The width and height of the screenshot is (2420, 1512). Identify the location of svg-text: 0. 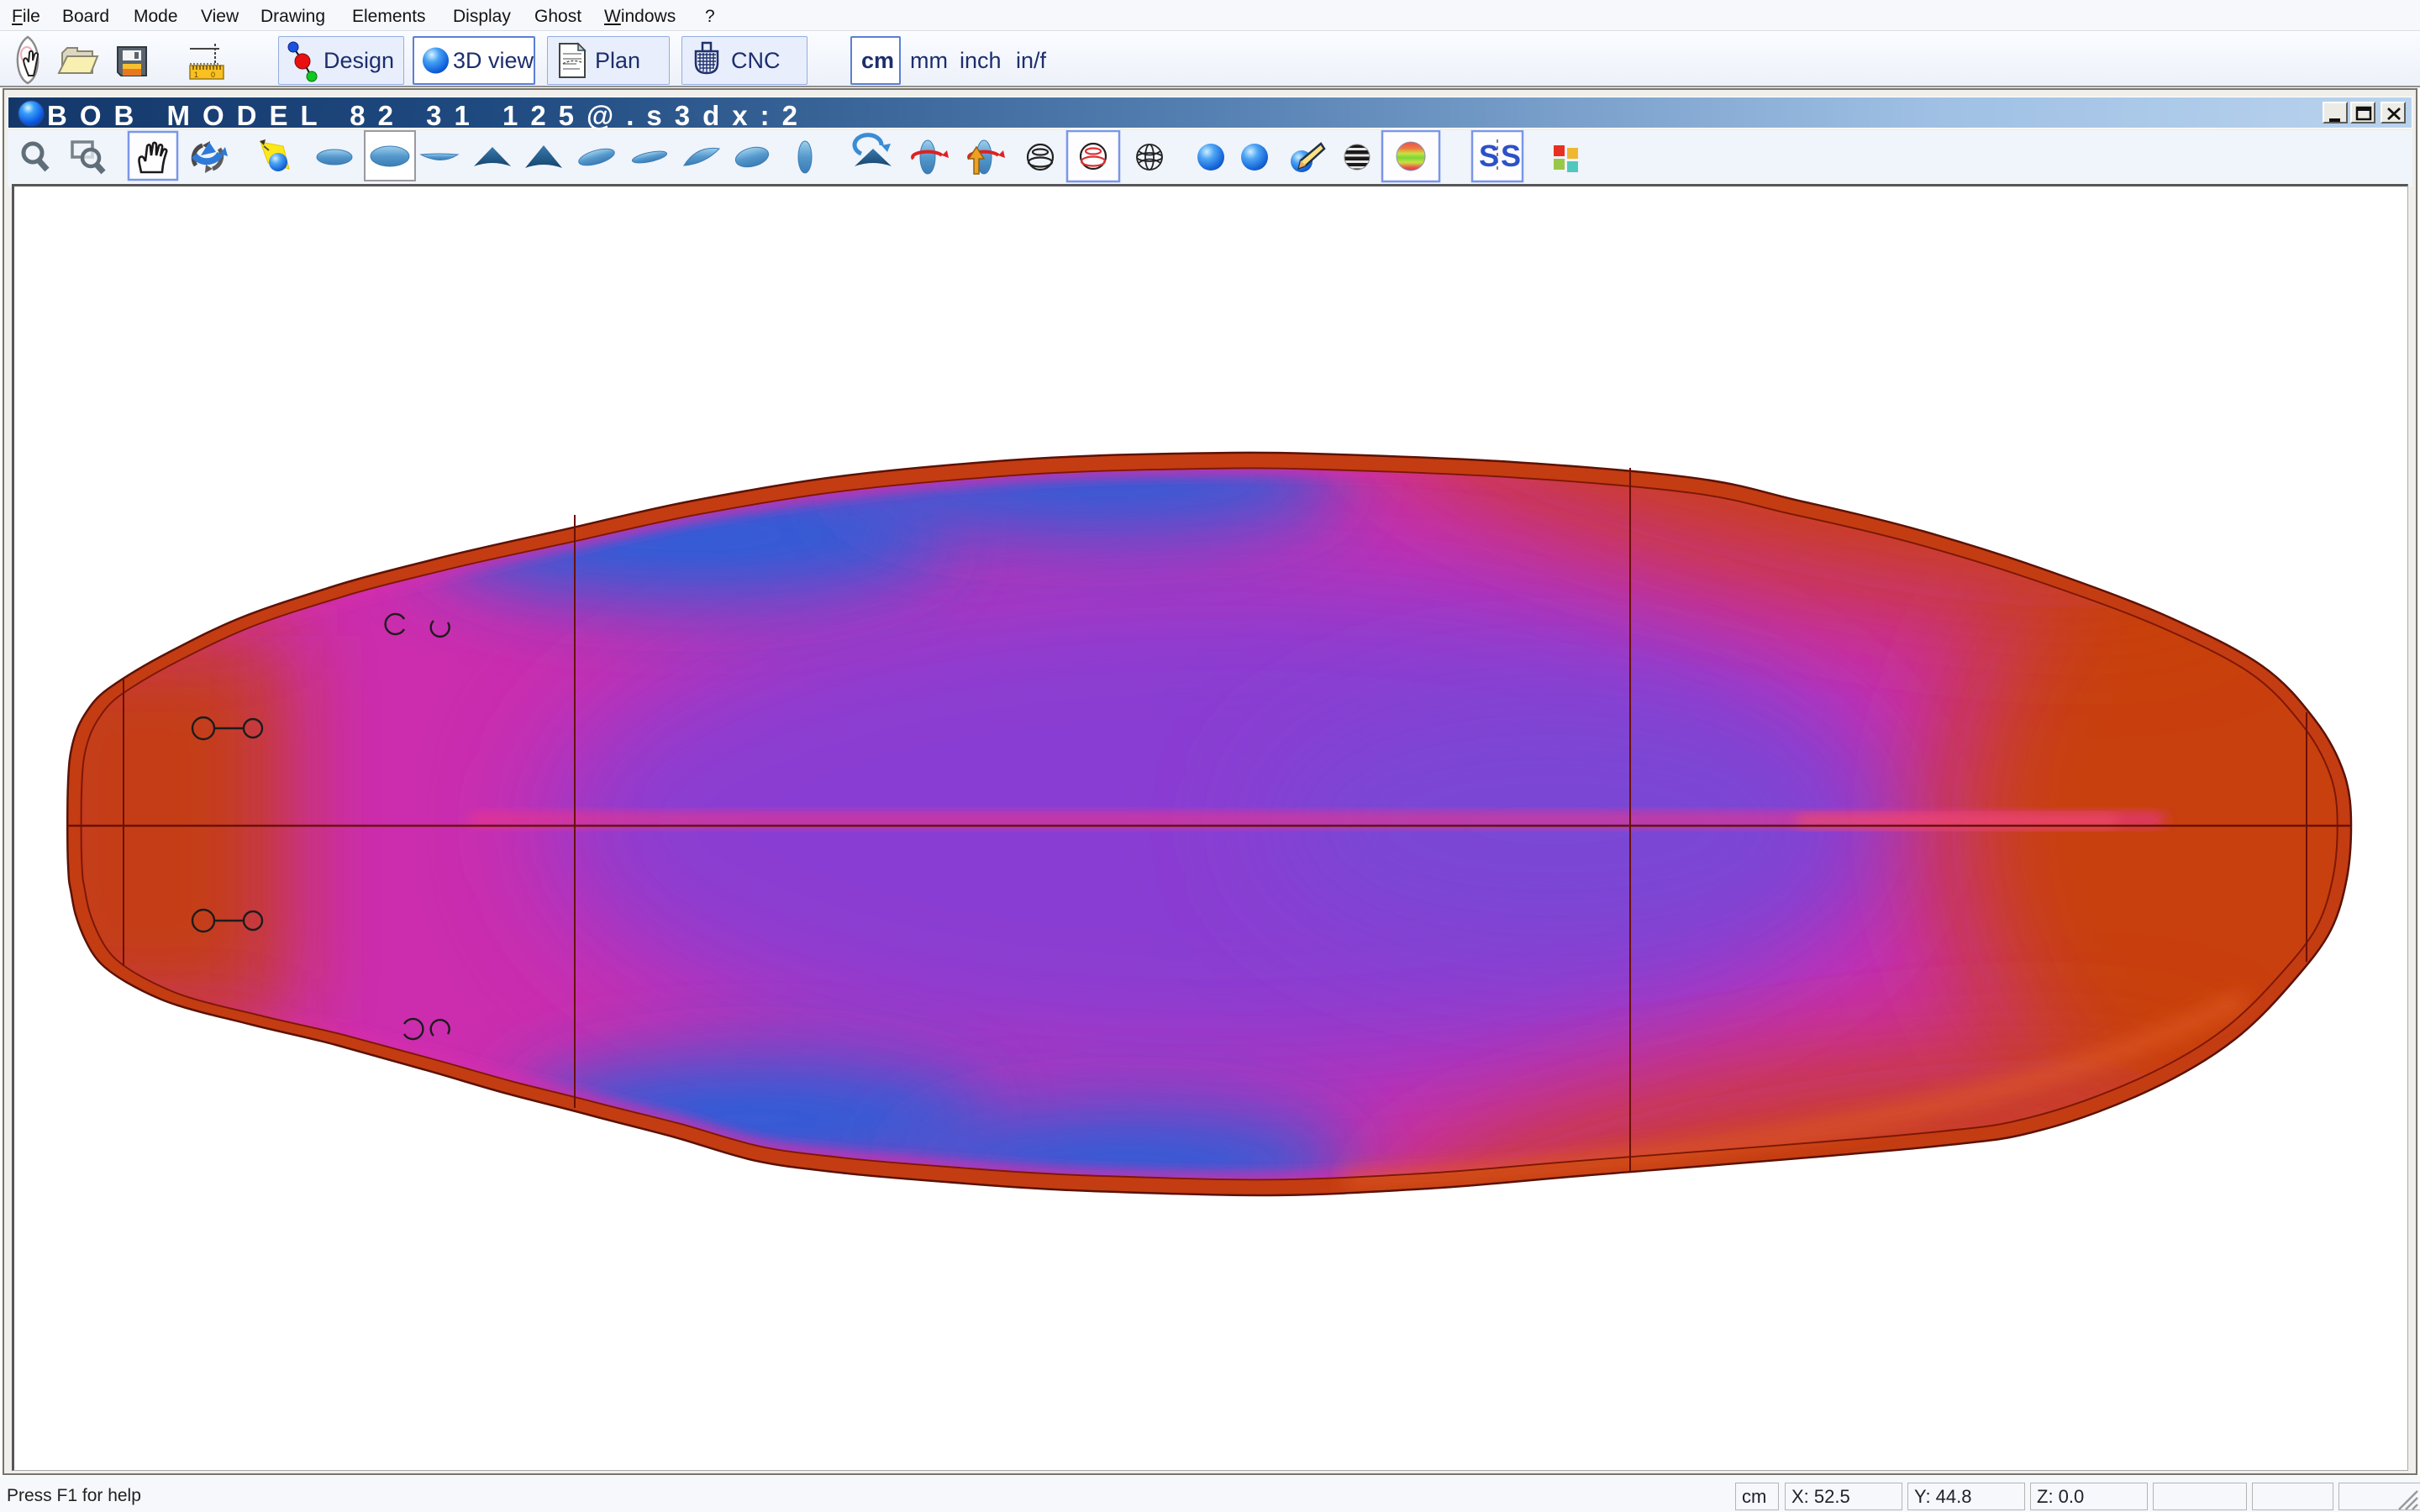
(213, 75).